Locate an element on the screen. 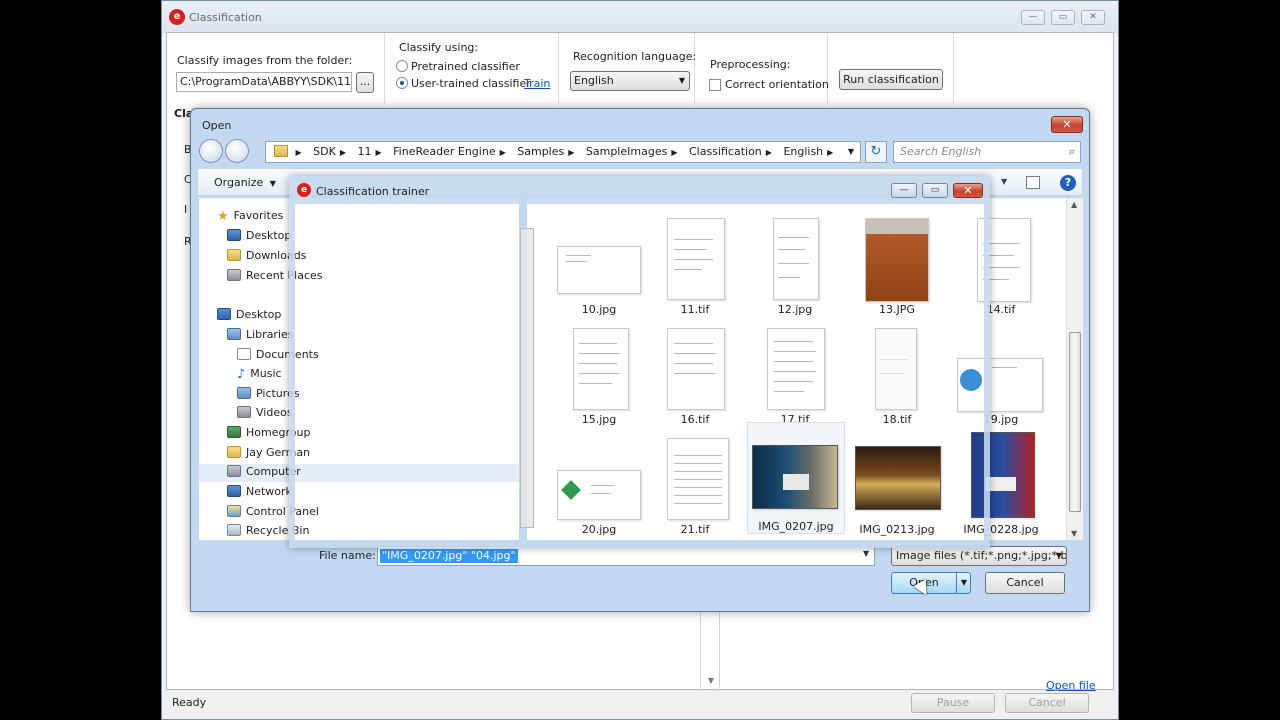 Image resolution: width=1280 pixels, height=720 pixels. star-icon: ★ is located at coordinates (223, 216).